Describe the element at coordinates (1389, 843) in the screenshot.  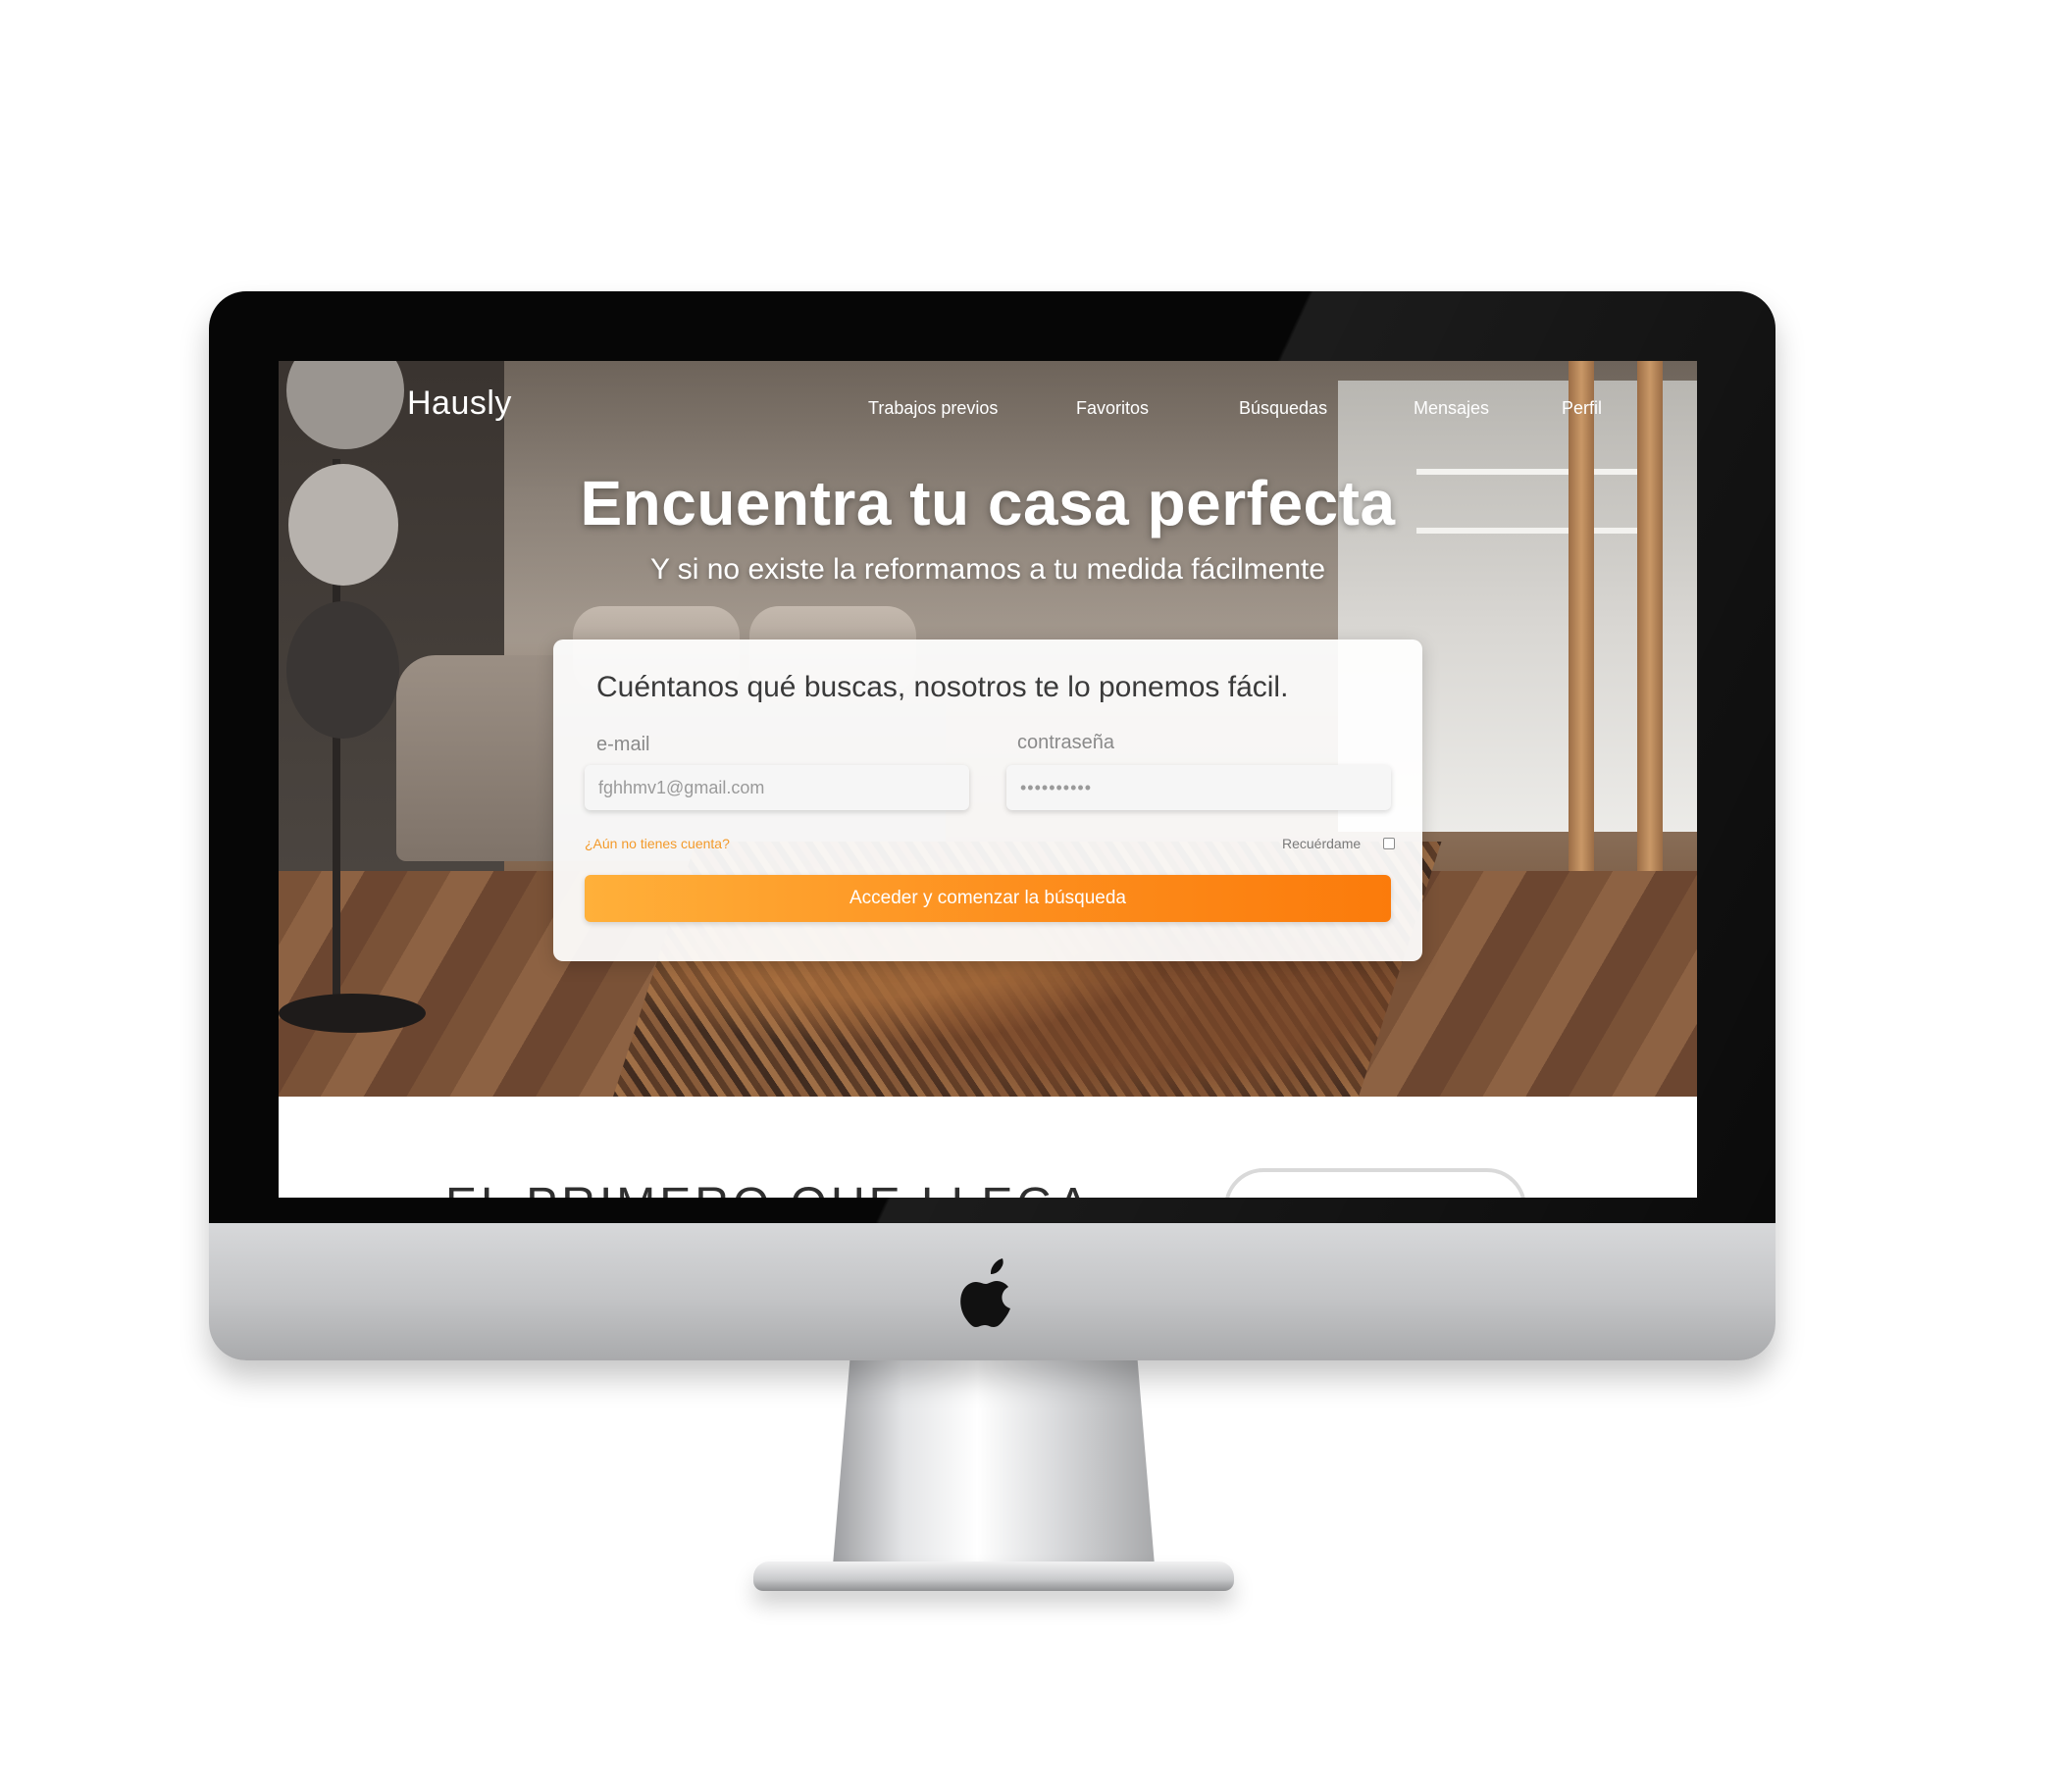
I see `remember-me-checkbox` at that location.